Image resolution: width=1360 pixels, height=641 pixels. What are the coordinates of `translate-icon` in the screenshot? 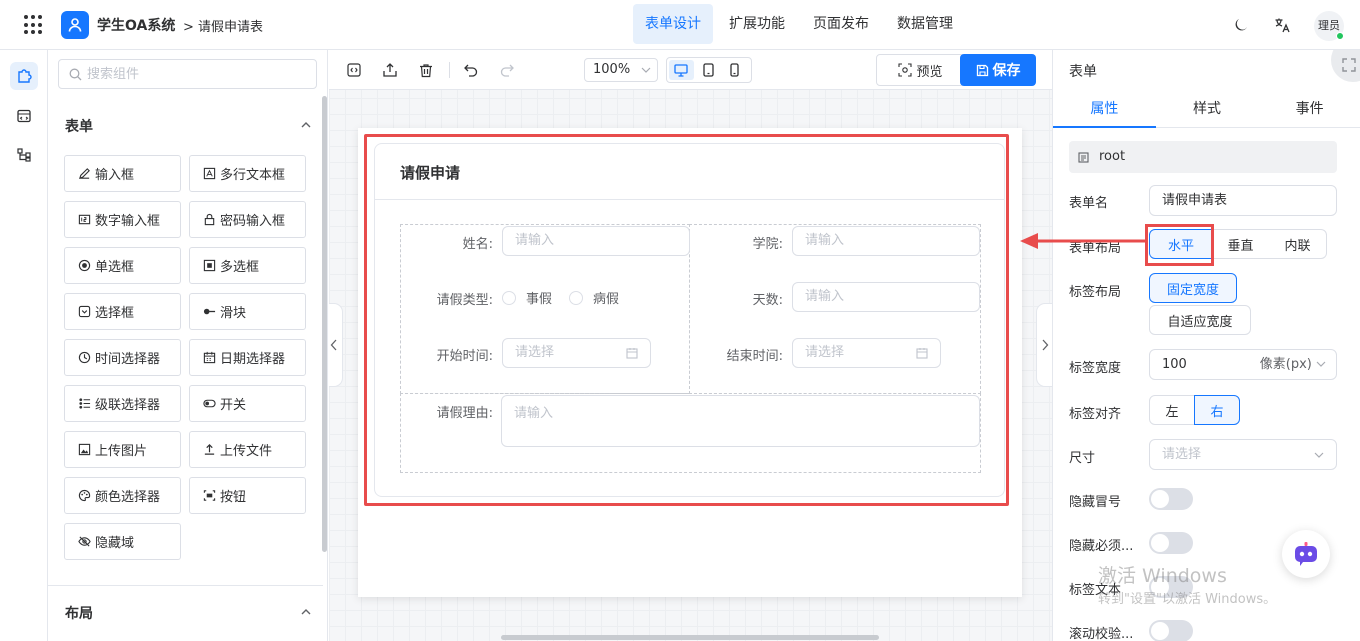 It's located at (1282, 25).